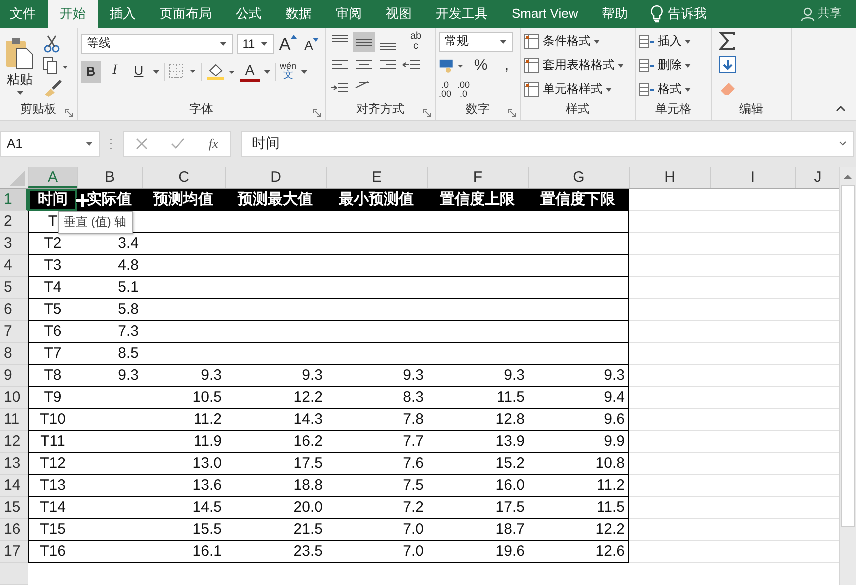  Describe the element at coordinates (445, 89) in the screenshot. I see `increase-decimal-button: .0 .00` at that location.